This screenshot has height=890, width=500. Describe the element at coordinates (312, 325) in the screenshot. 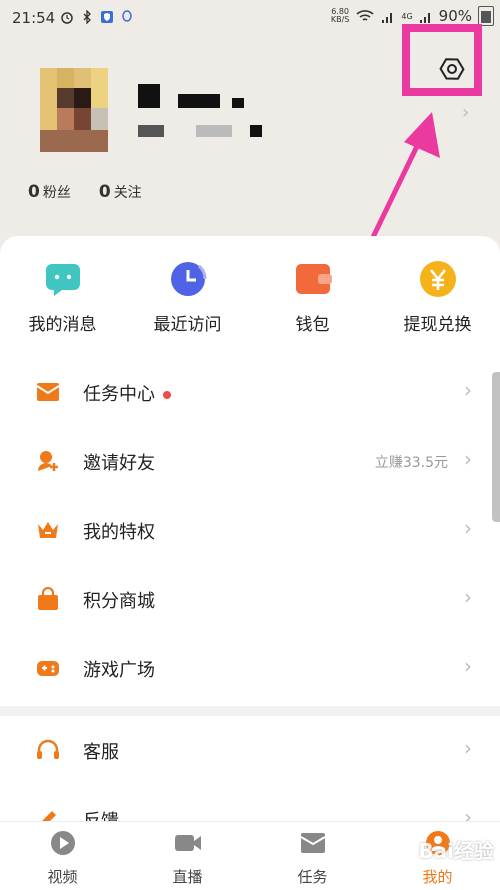

I see `quick-label: 钱包` at that location.